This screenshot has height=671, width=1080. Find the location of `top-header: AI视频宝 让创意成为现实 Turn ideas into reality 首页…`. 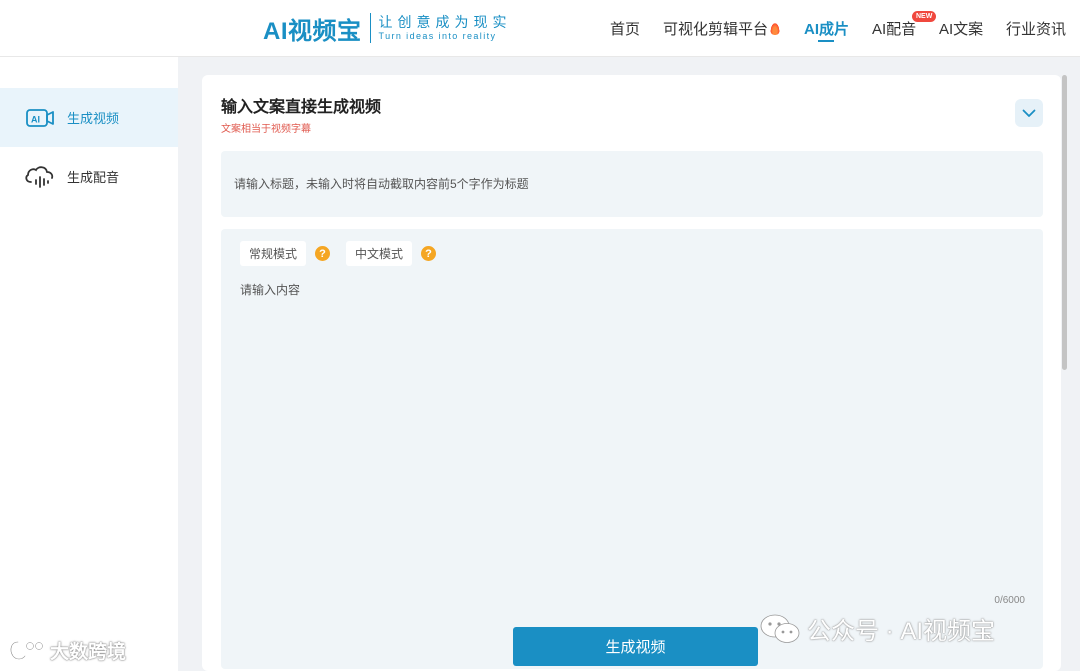

top-header: AI视频宝 让创意成为现实 Turn ideas into reality 首页… is located at coordinates (540, 28).